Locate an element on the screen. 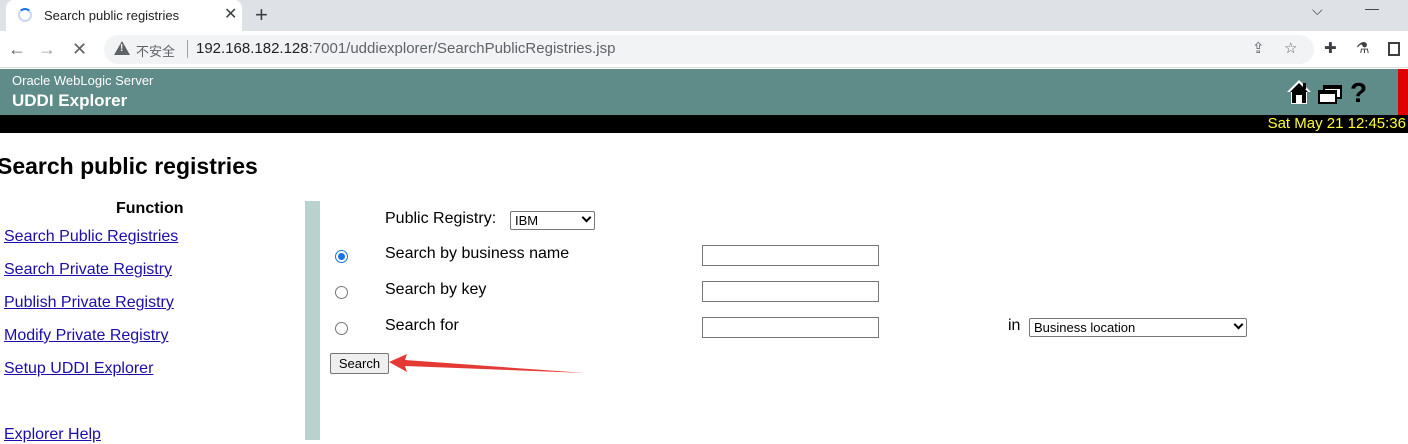  link-modify-private-registry: Modify Private Registry is located at coordinates (86, 336).